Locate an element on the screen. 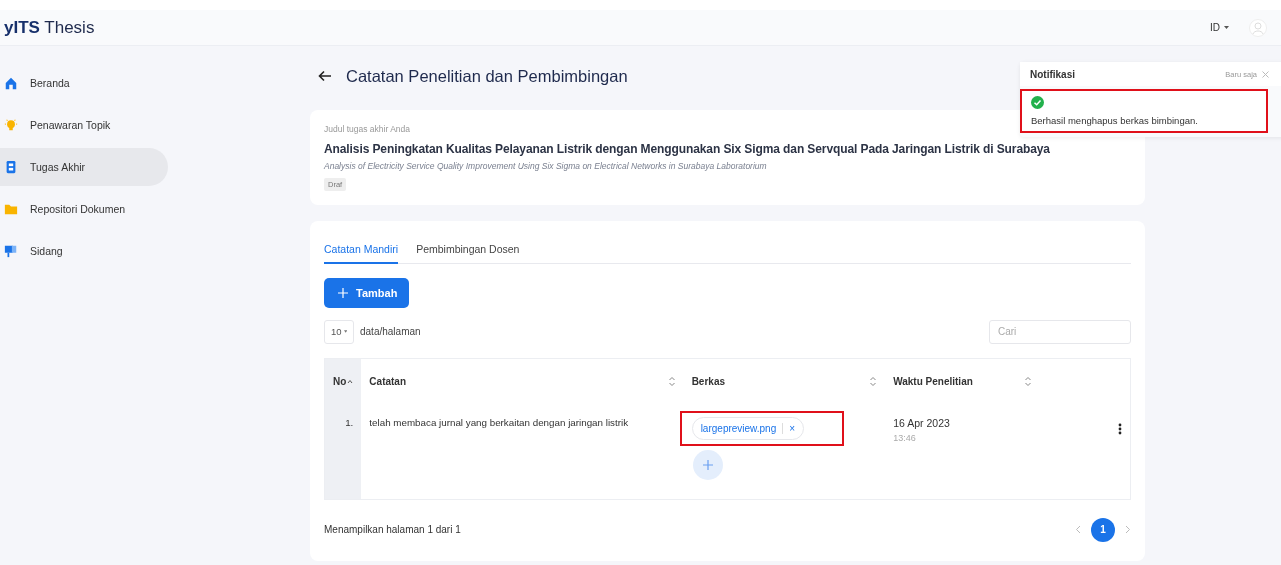  home-icon is located at coordinates (11, 83).